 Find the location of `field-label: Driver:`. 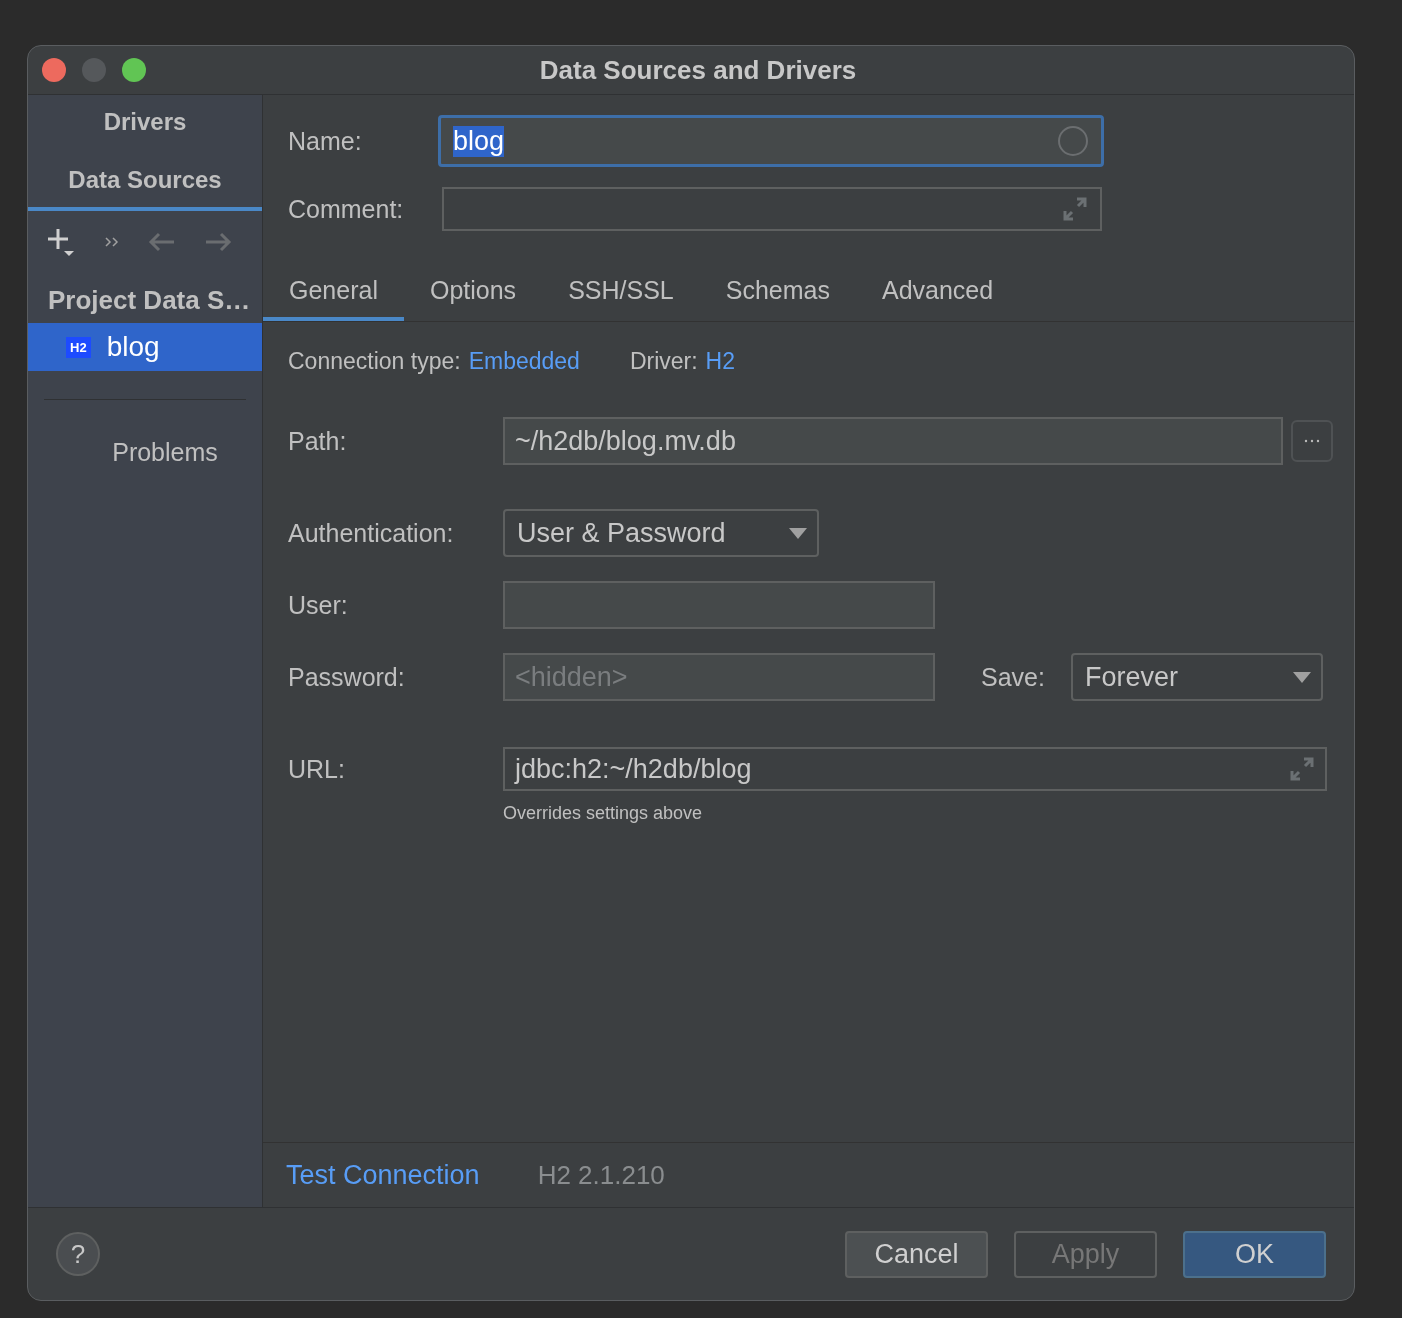

field-label: Driver: is located at coordinates (663, 361).